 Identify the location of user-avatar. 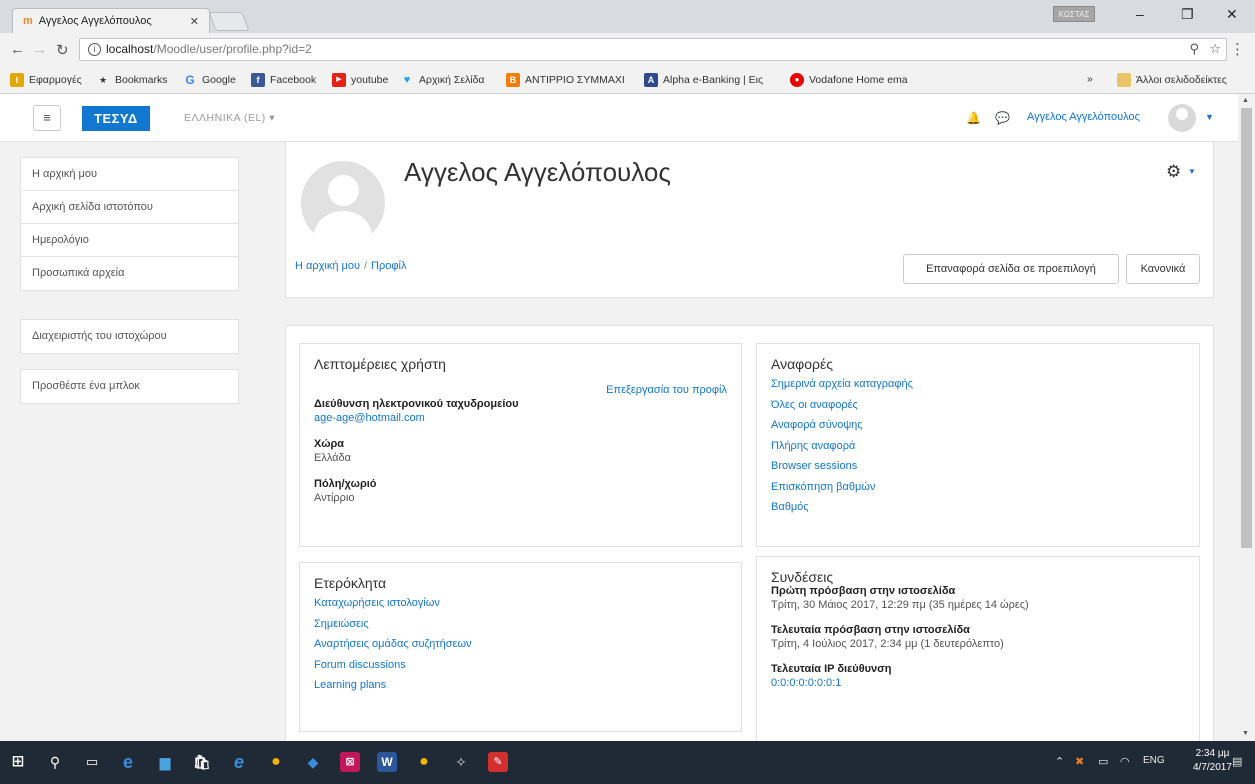
(1182, 118).